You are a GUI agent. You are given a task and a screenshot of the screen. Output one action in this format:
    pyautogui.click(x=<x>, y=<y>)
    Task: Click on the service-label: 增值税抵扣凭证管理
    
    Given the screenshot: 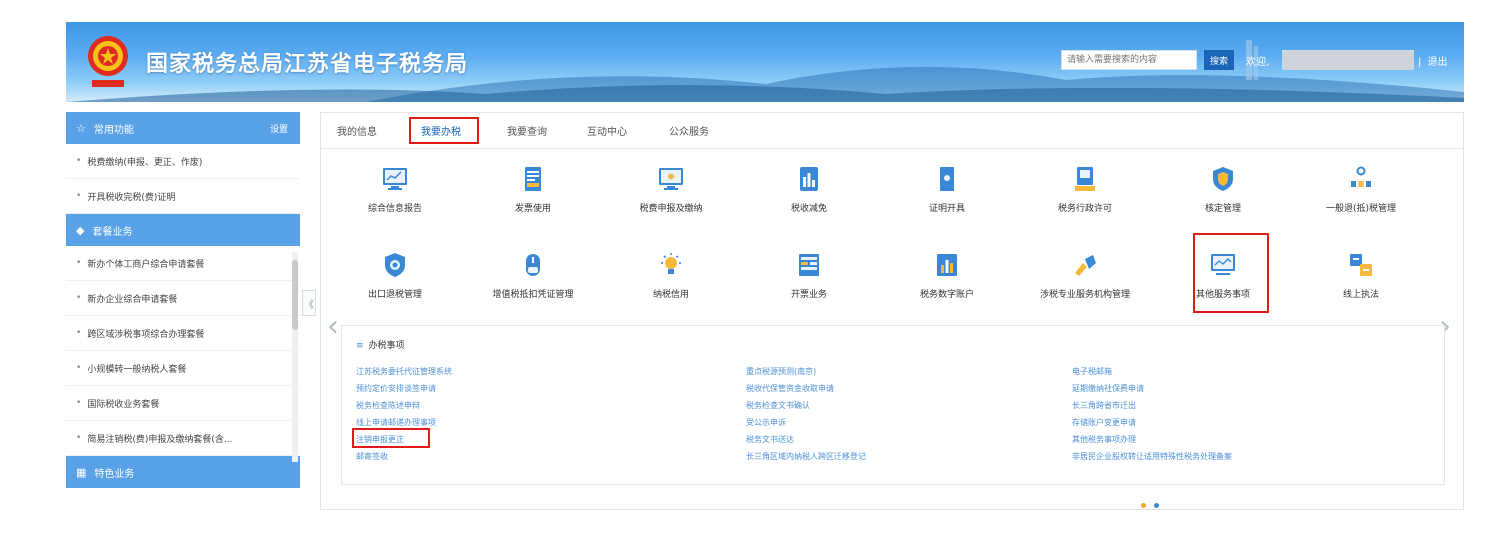 What is the action you would take?
    pyautogui.click(x=533, y=295)
    